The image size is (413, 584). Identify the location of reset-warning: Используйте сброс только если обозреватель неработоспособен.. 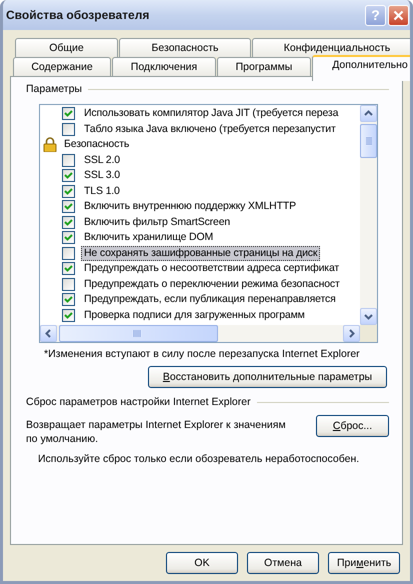
(199, 459).